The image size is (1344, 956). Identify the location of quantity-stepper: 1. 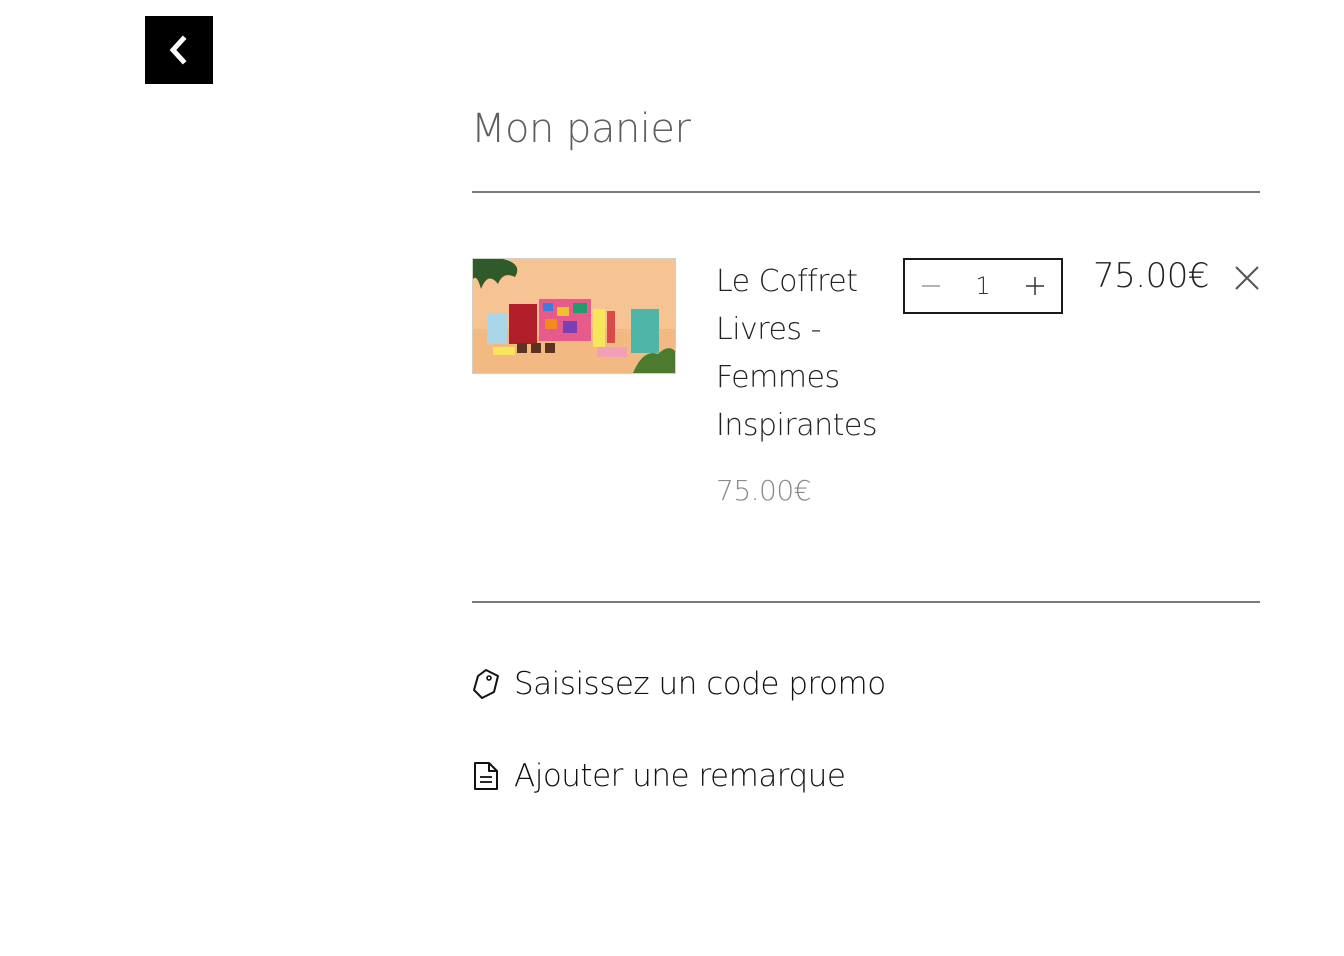
(983, 286).